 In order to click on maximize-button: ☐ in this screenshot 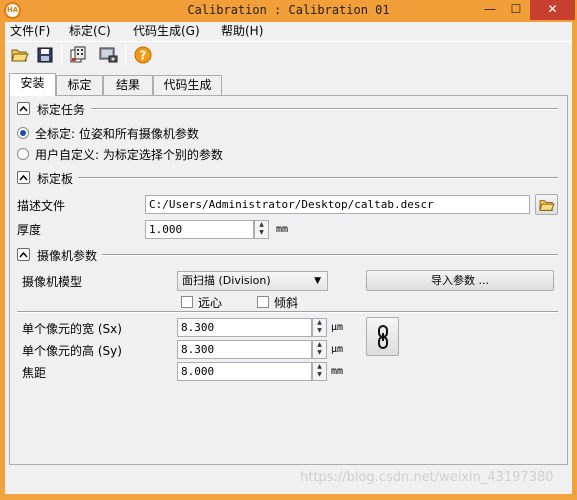, I will do `click(516, 10)`.